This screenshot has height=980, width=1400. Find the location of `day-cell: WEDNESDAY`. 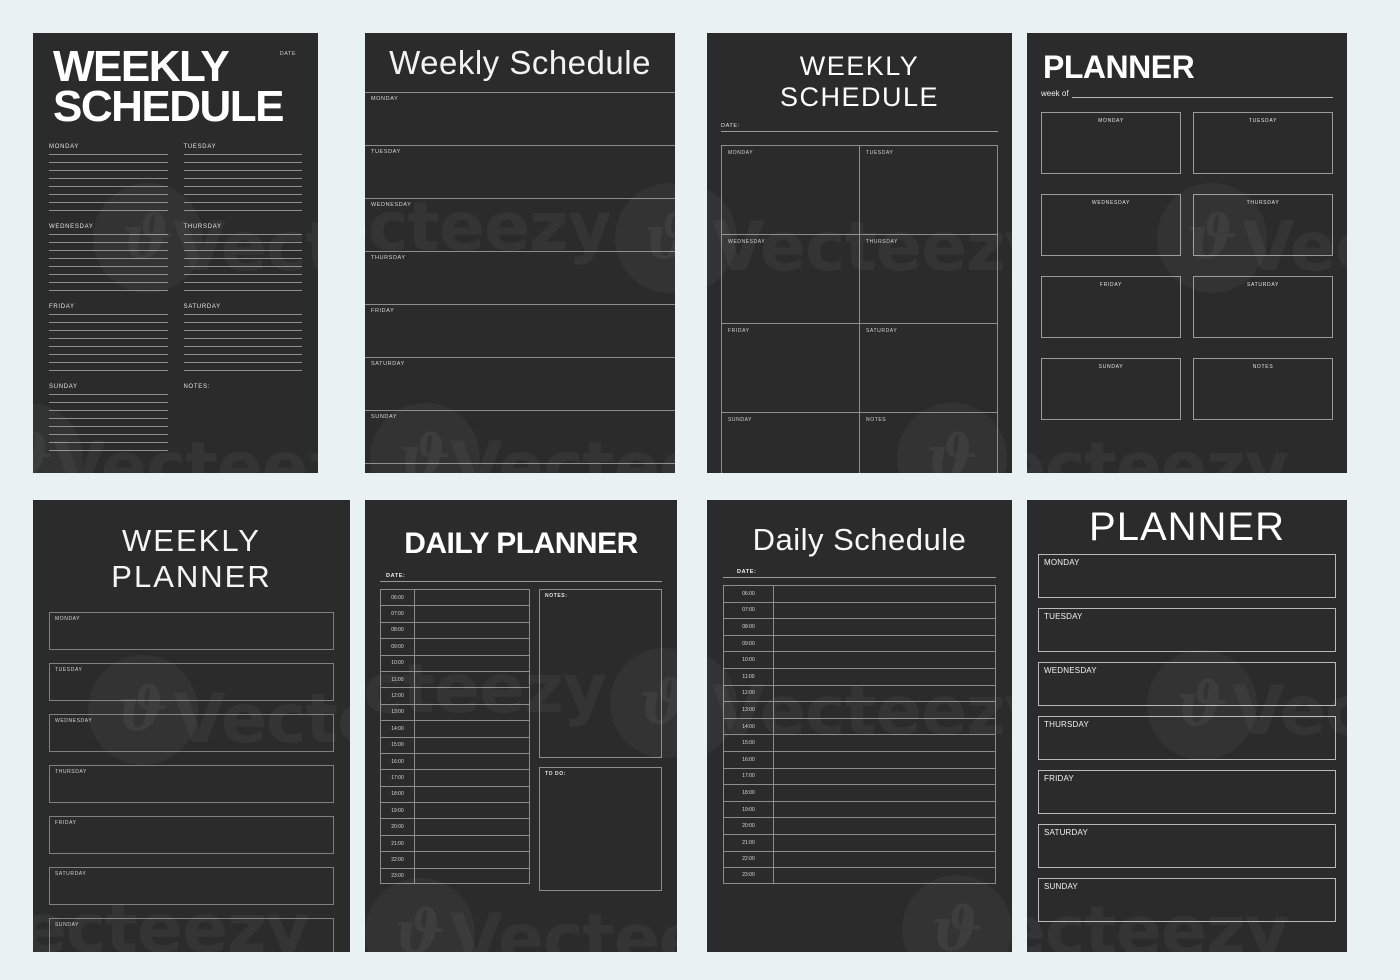

day-cell: WEDNESDAY is located at coordinates (108, 261).